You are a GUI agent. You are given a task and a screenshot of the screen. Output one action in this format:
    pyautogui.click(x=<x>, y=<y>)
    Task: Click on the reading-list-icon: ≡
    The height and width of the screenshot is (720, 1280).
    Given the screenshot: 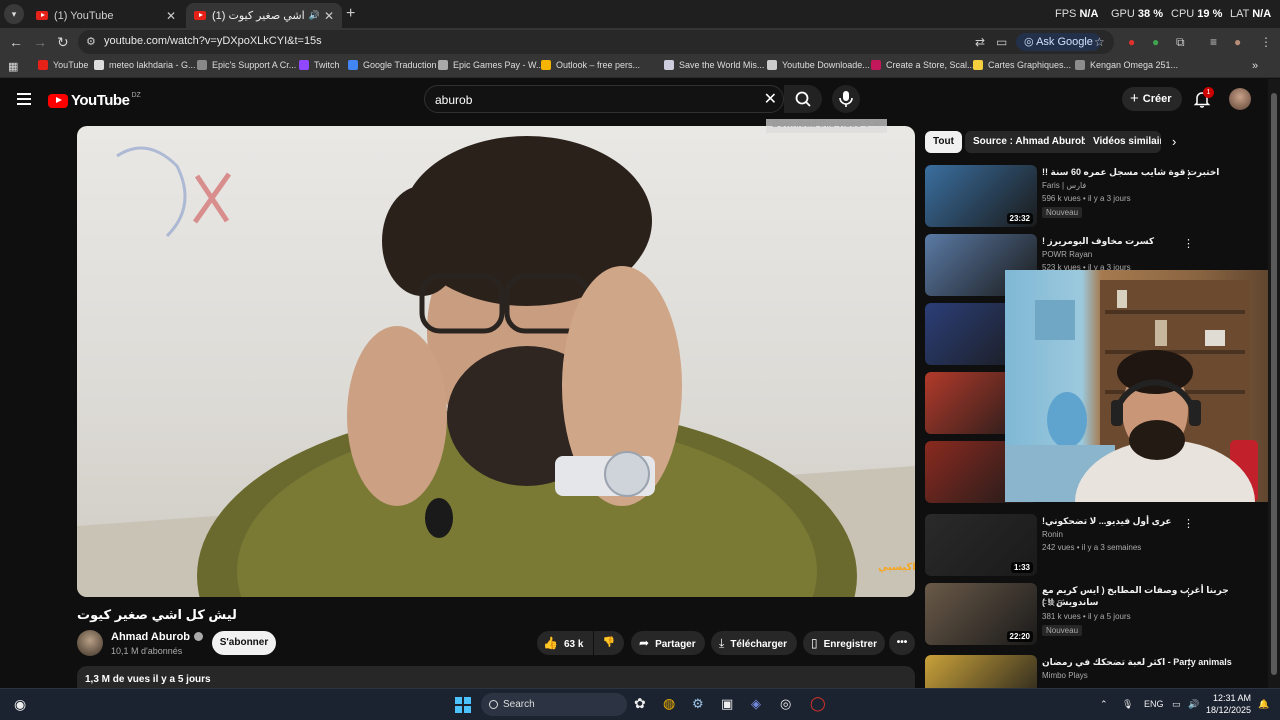 What is the action you would take?
    pyautogui.click(x=1213, y=42)
    